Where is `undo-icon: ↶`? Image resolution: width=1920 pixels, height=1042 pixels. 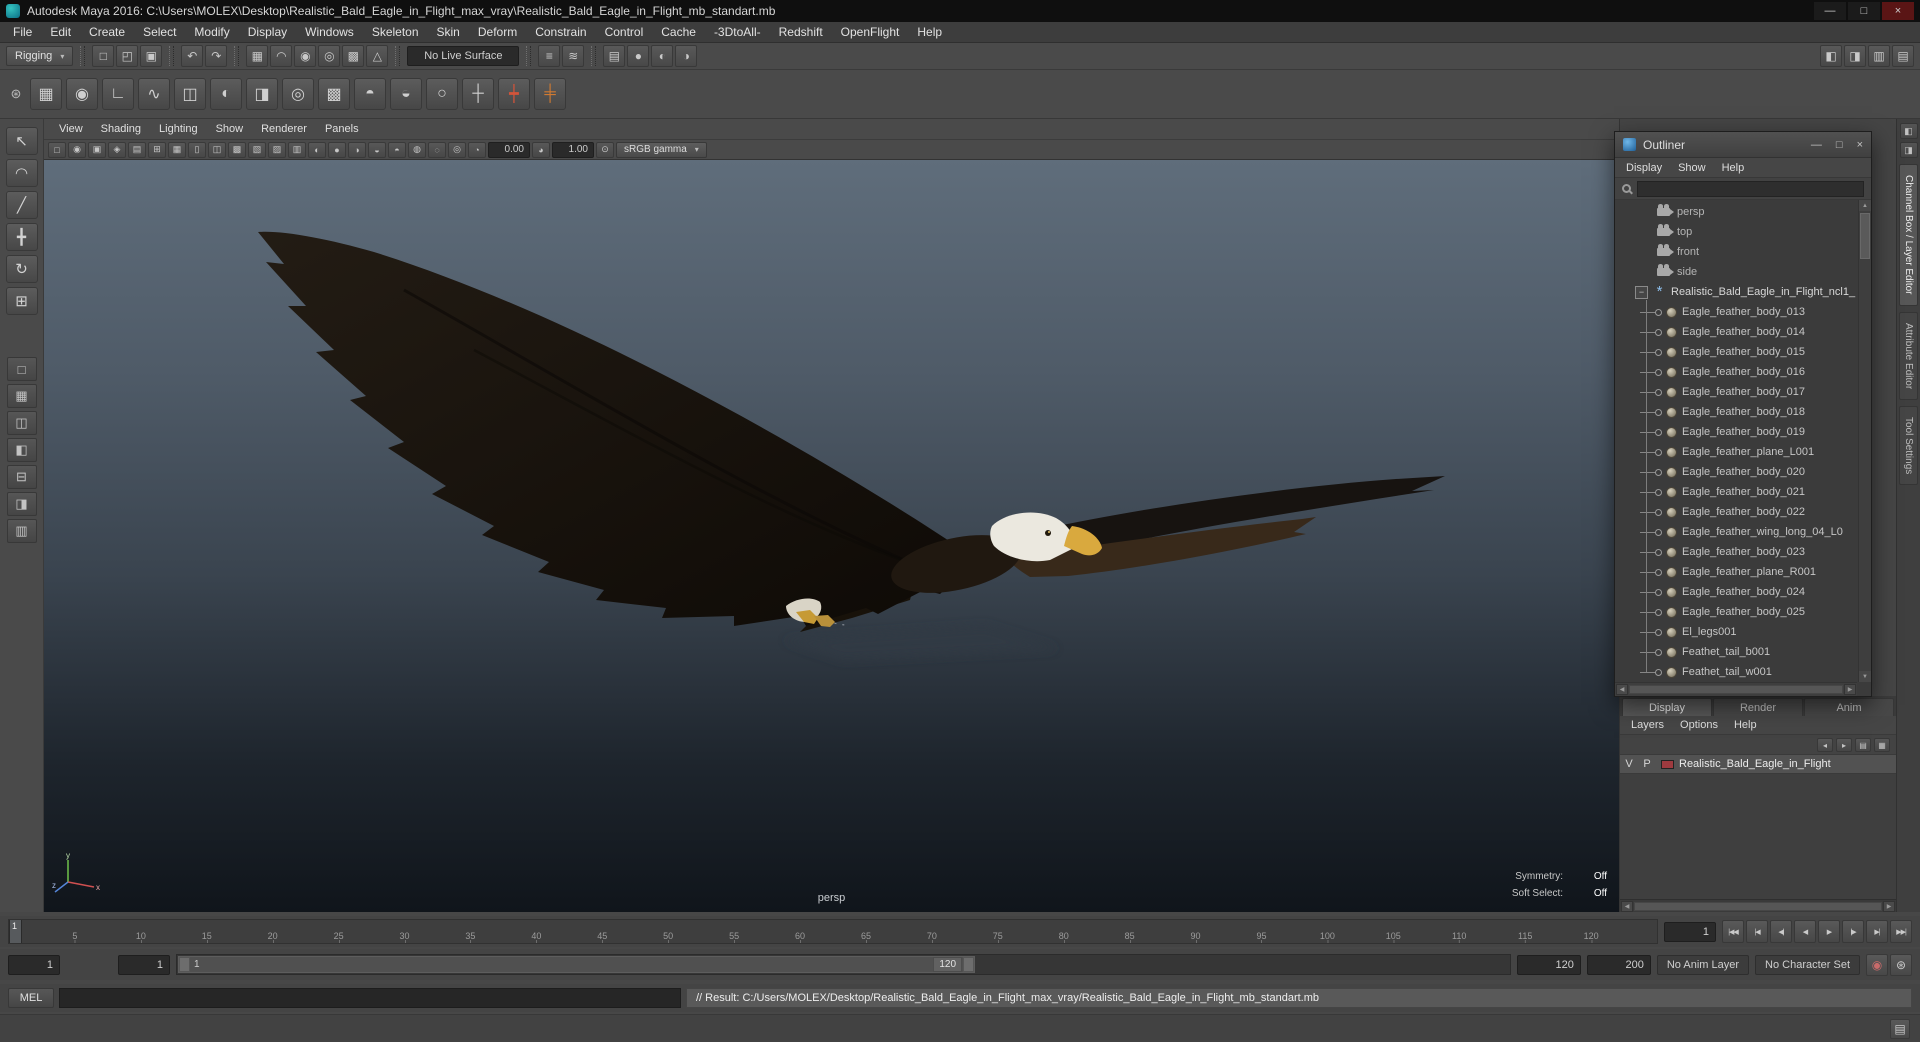
undo-icon: ↶ is located at coordinates (192, 56).